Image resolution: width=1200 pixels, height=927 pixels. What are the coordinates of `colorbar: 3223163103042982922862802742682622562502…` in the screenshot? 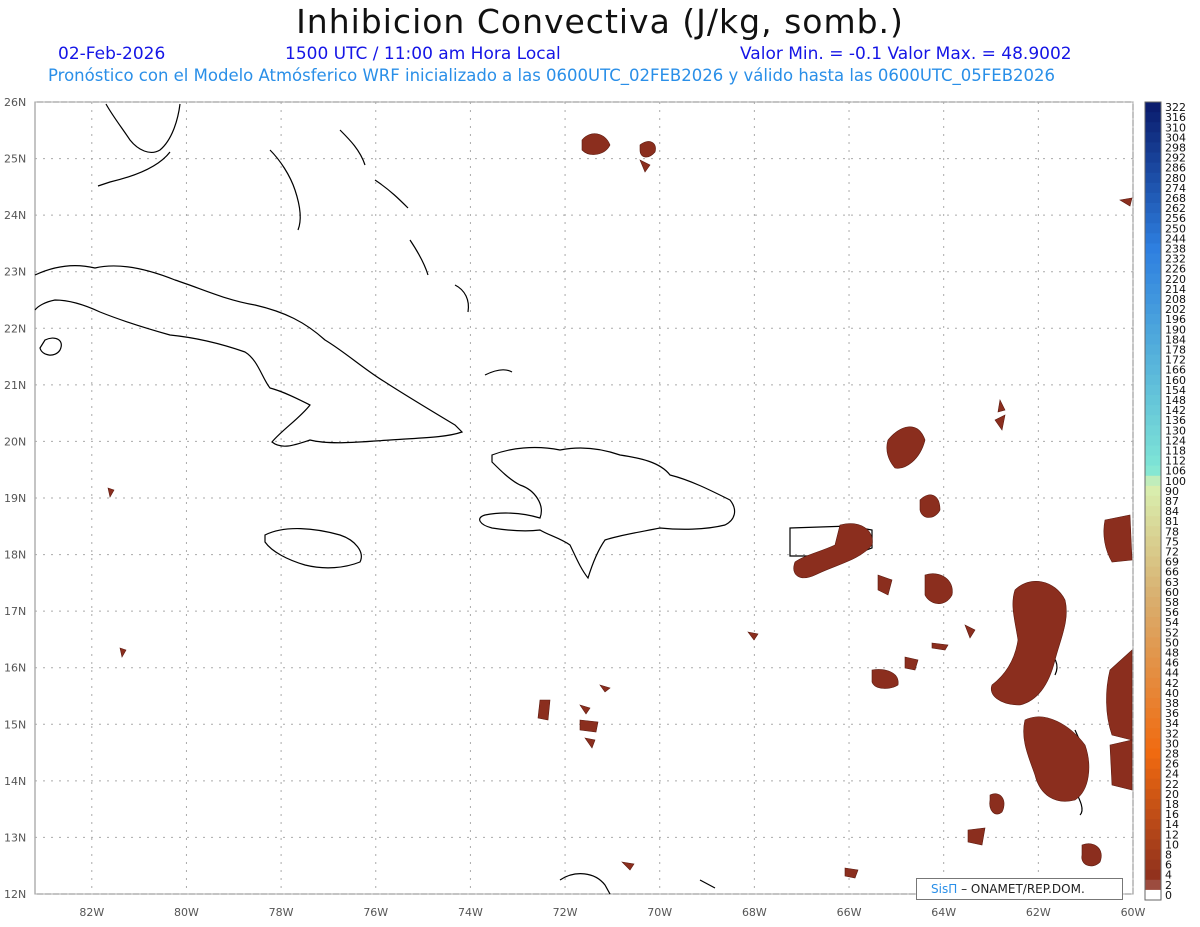 It's located at (1165, 501).